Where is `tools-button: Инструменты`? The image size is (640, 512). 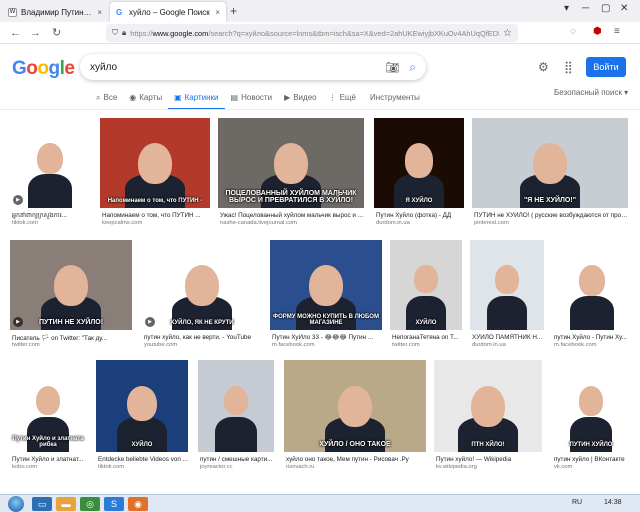
tools-button: Инструменты is located at coordinates (395, 97).